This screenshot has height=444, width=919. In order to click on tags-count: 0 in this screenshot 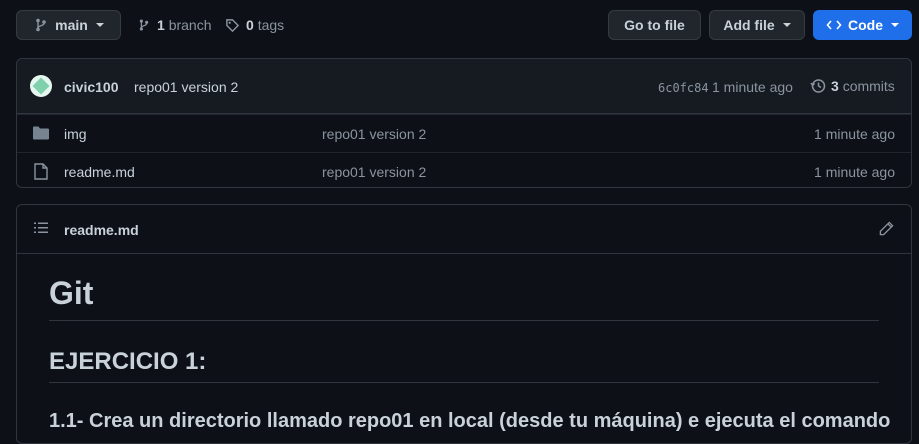, I will do `click(250, 25)`.